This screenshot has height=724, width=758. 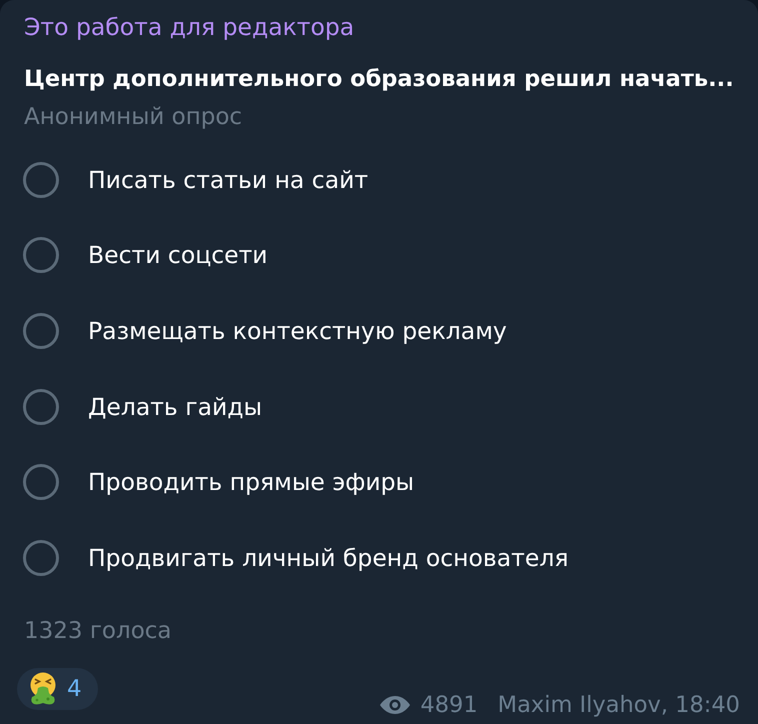 I want to click on poll-option-label: Писать статьи на сайт, so click(x=228, y=180).